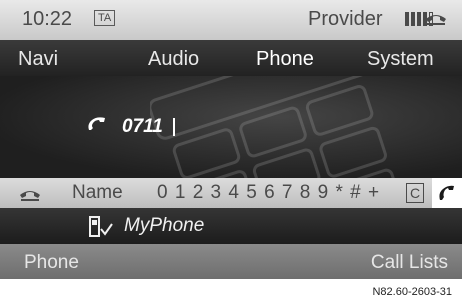  What do you see at coordinates (409, 263) in the screenshot?
I see `call-lists-button: Call Lists` at bounding box center [409, 263].